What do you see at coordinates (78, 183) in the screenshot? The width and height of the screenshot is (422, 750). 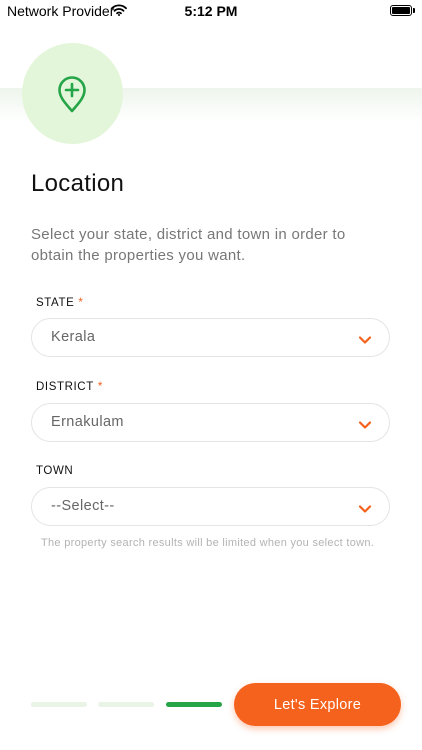 I see `page-title: Location` at bounding box center [78, 183].